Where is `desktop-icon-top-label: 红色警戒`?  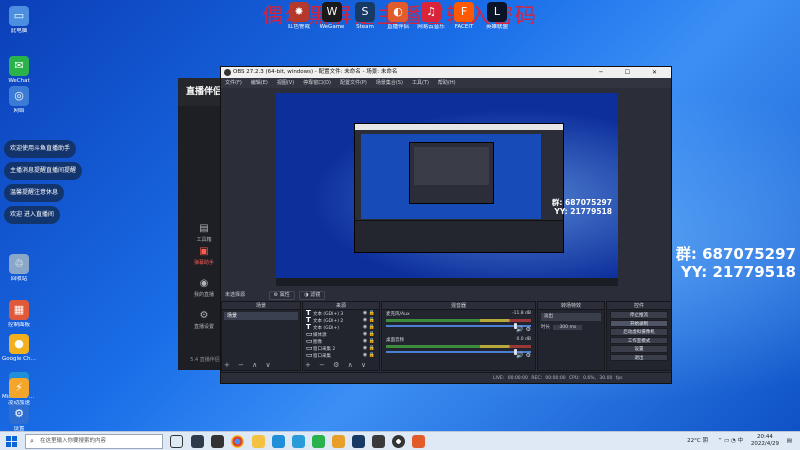 desktop-icon-top-label: 红色警戒 is located at coordinates (298, 27).